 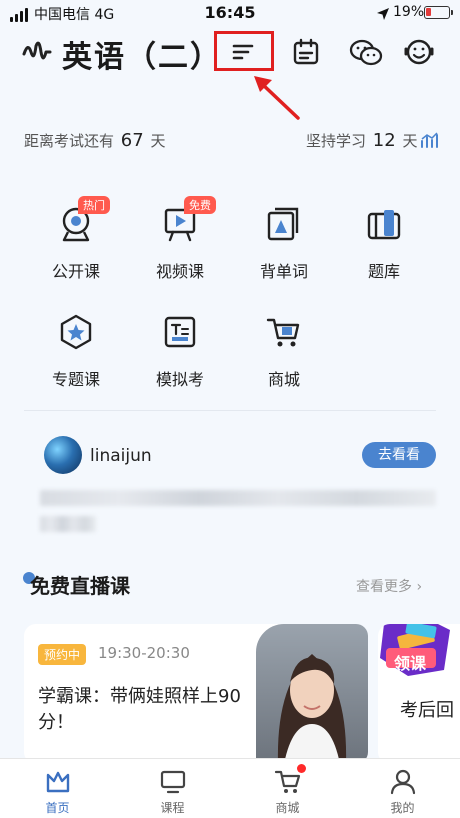 I want to click on avatar, so click(x=63, y=455).